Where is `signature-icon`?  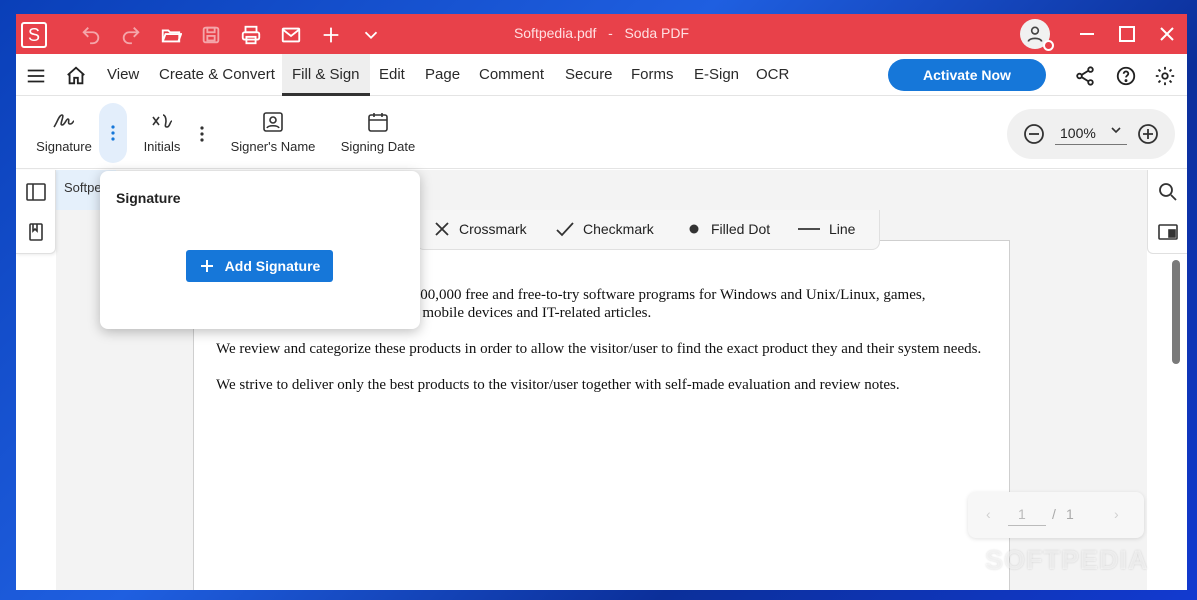 signature-icon is located at coordinates (64, 120).